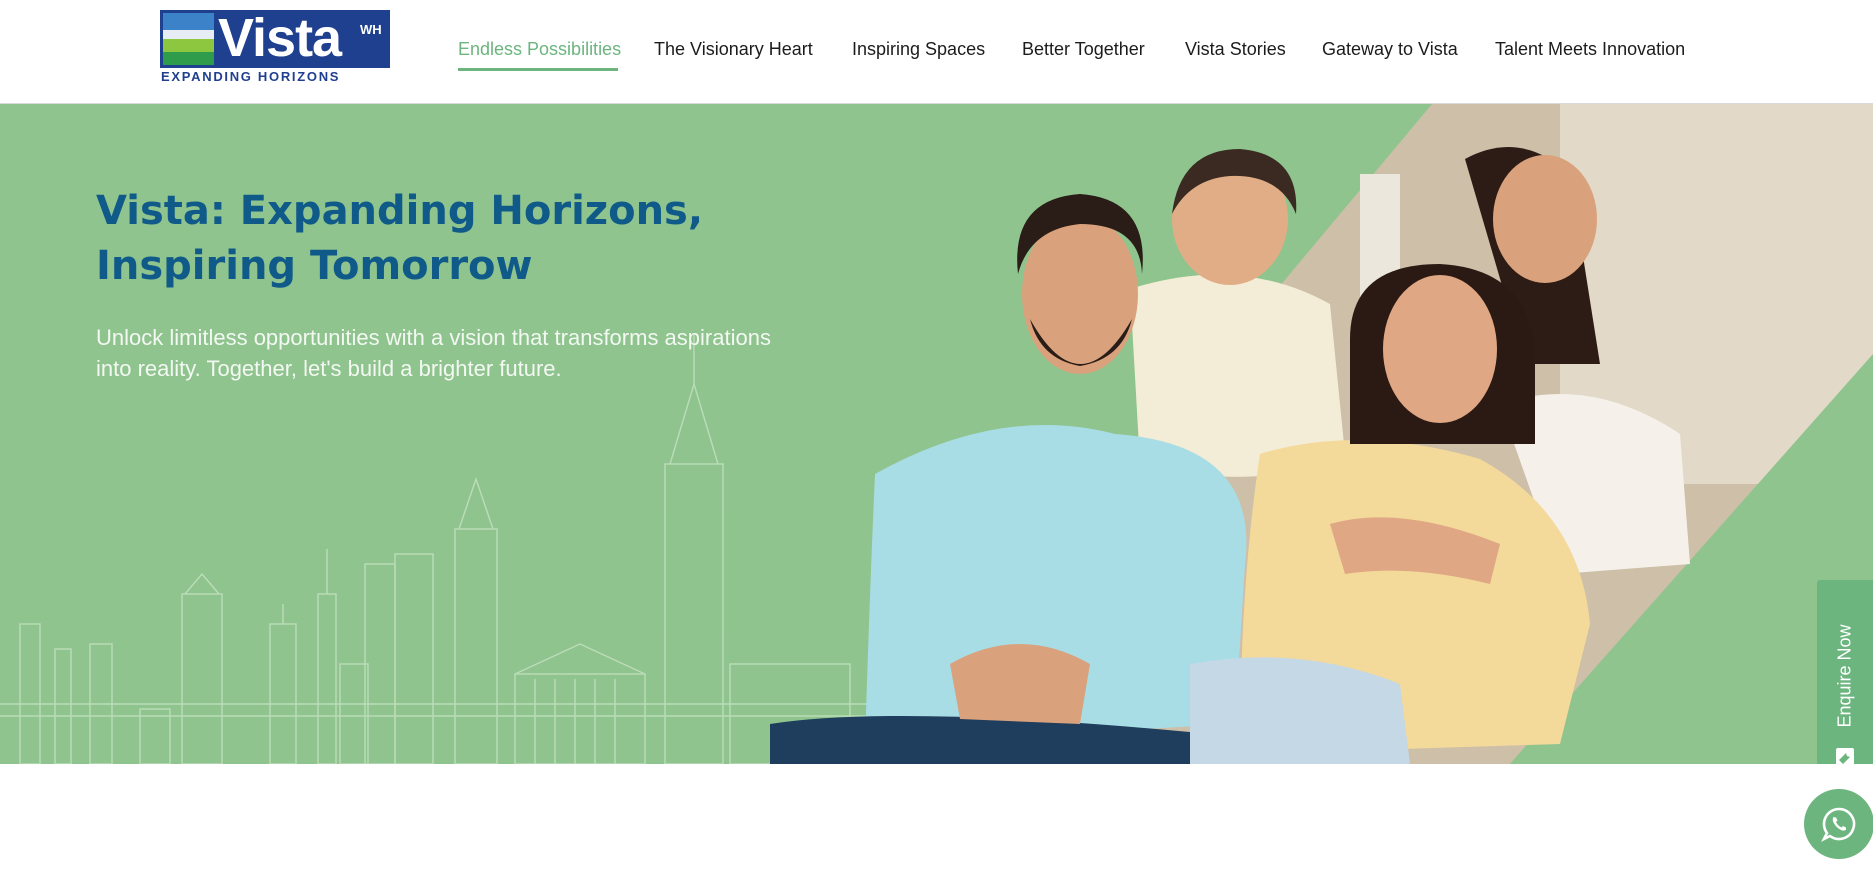  What do you see at coordinates (733, 49) in the screenshot?
I see `nav-item-visionary-heart: The Visionary Heart` at bounding box center [733, 49].